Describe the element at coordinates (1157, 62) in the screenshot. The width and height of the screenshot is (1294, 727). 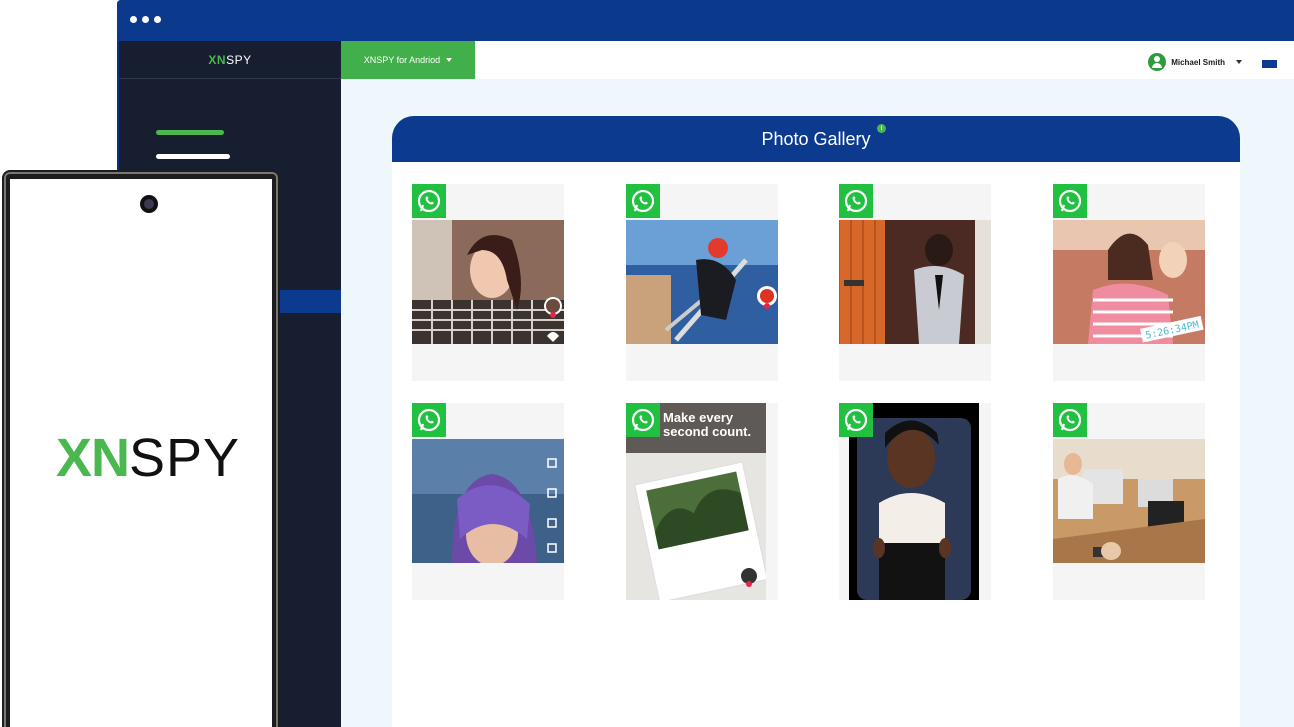
I see `avatar` at that location.